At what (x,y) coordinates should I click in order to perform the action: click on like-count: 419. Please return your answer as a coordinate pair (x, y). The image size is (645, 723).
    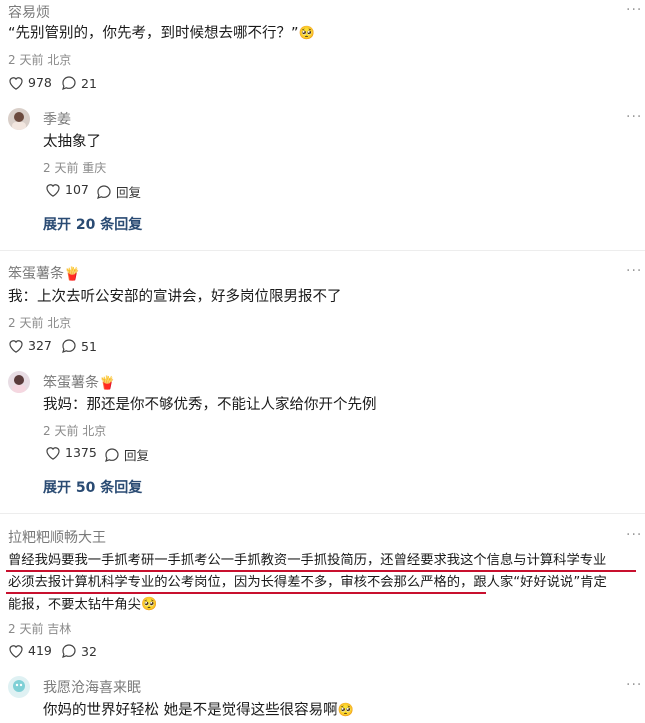
    Looking at the image, I should click on (40, 650).